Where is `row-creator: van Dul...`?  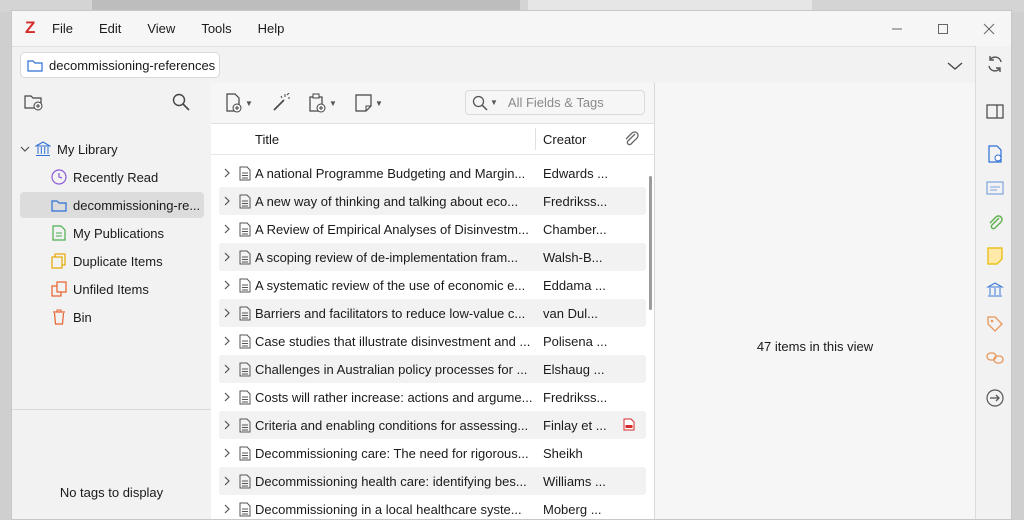 row-creator: van Dul... is located at coordinates (570, 313).